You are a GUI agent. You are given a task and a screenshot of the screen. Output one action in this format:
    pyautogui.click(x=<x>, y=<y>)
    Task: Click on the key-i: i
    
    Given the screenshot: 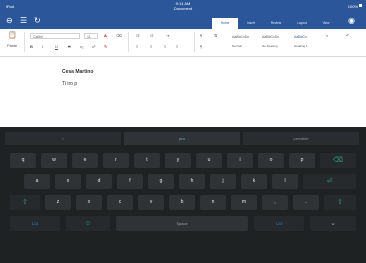 What is the action you would take?
    pyautogui.click(x=240, y=160)
    